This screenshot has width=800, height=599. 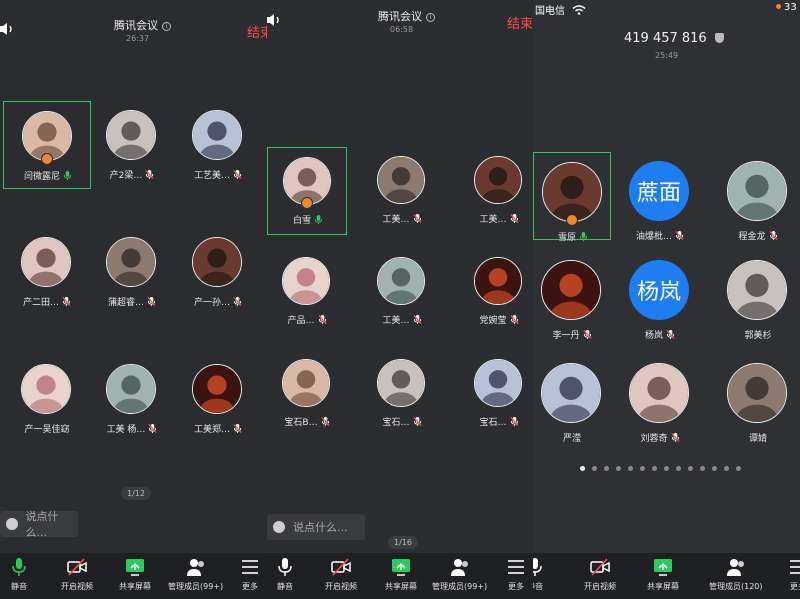 What do you see at coordinates (679, 235) in the screenshot?
I see `mic-muted-icon` at bounding box center [679, 235].